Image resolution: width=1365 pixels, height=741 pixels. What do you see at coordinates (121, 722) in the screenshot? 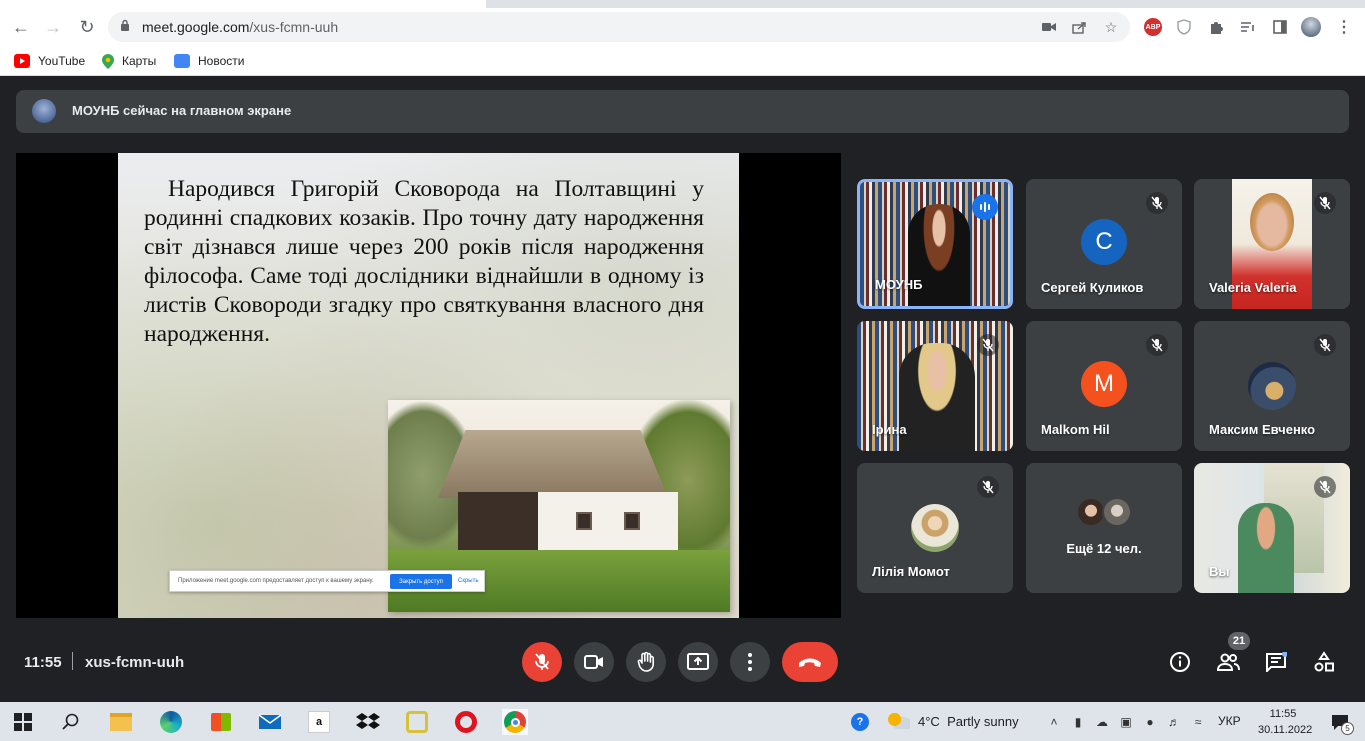
I see `file-explorer-icon` at bounding box center [121, 722].